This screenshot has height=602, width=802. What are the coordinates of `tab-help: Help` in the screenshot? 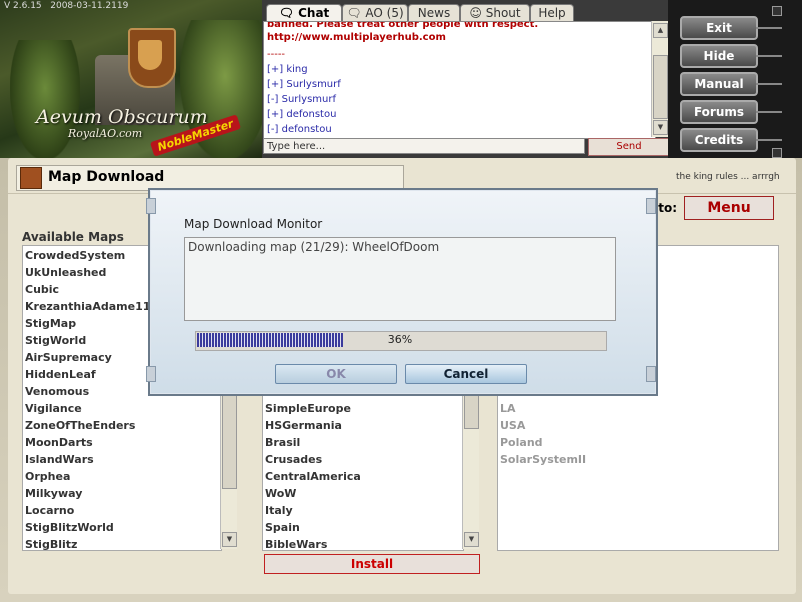 It's located at (552, 12).